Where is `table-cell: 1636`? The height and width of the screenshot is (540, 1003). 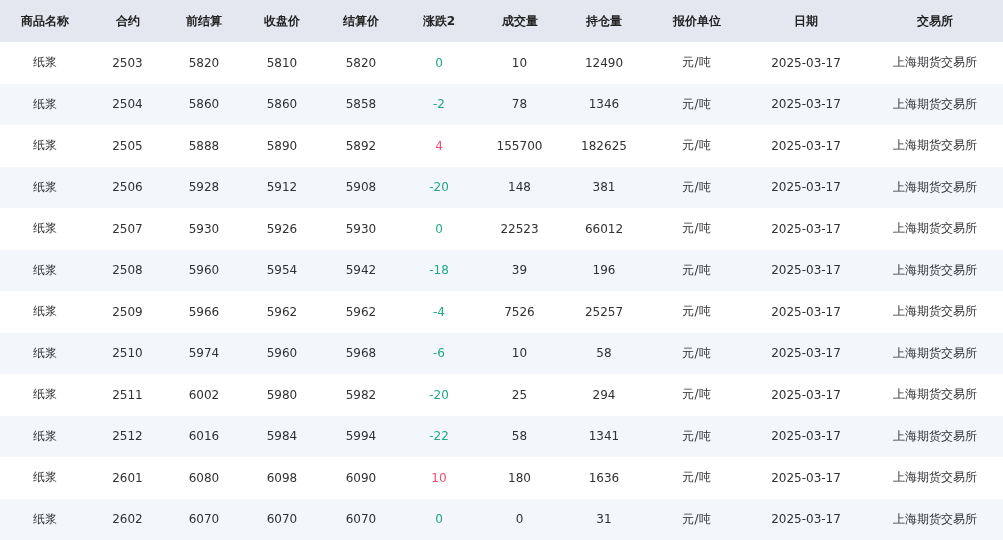
table-cell: 1636 is located at coordinates (604, 478).